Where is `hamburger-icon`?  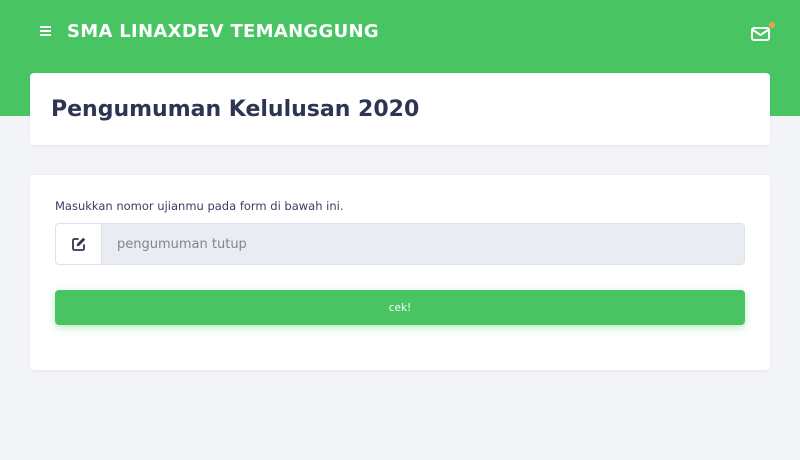
hamburger-icon is located at coordinates (45, 31).